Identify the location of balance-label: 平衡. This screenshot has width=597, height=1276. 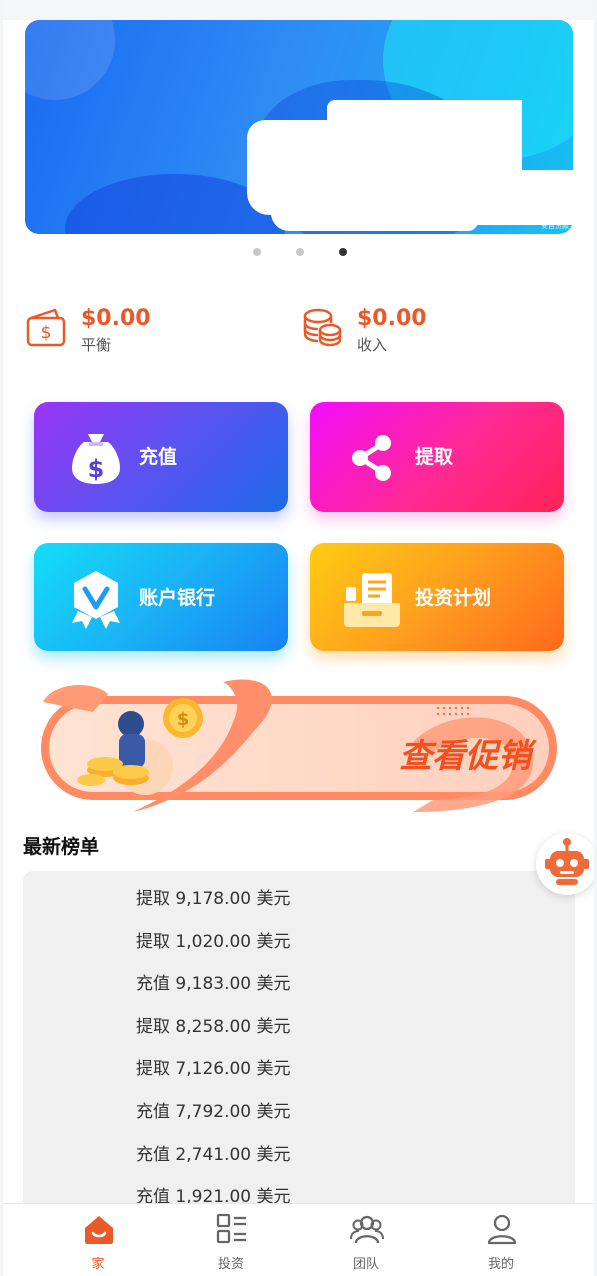
(96, 345).